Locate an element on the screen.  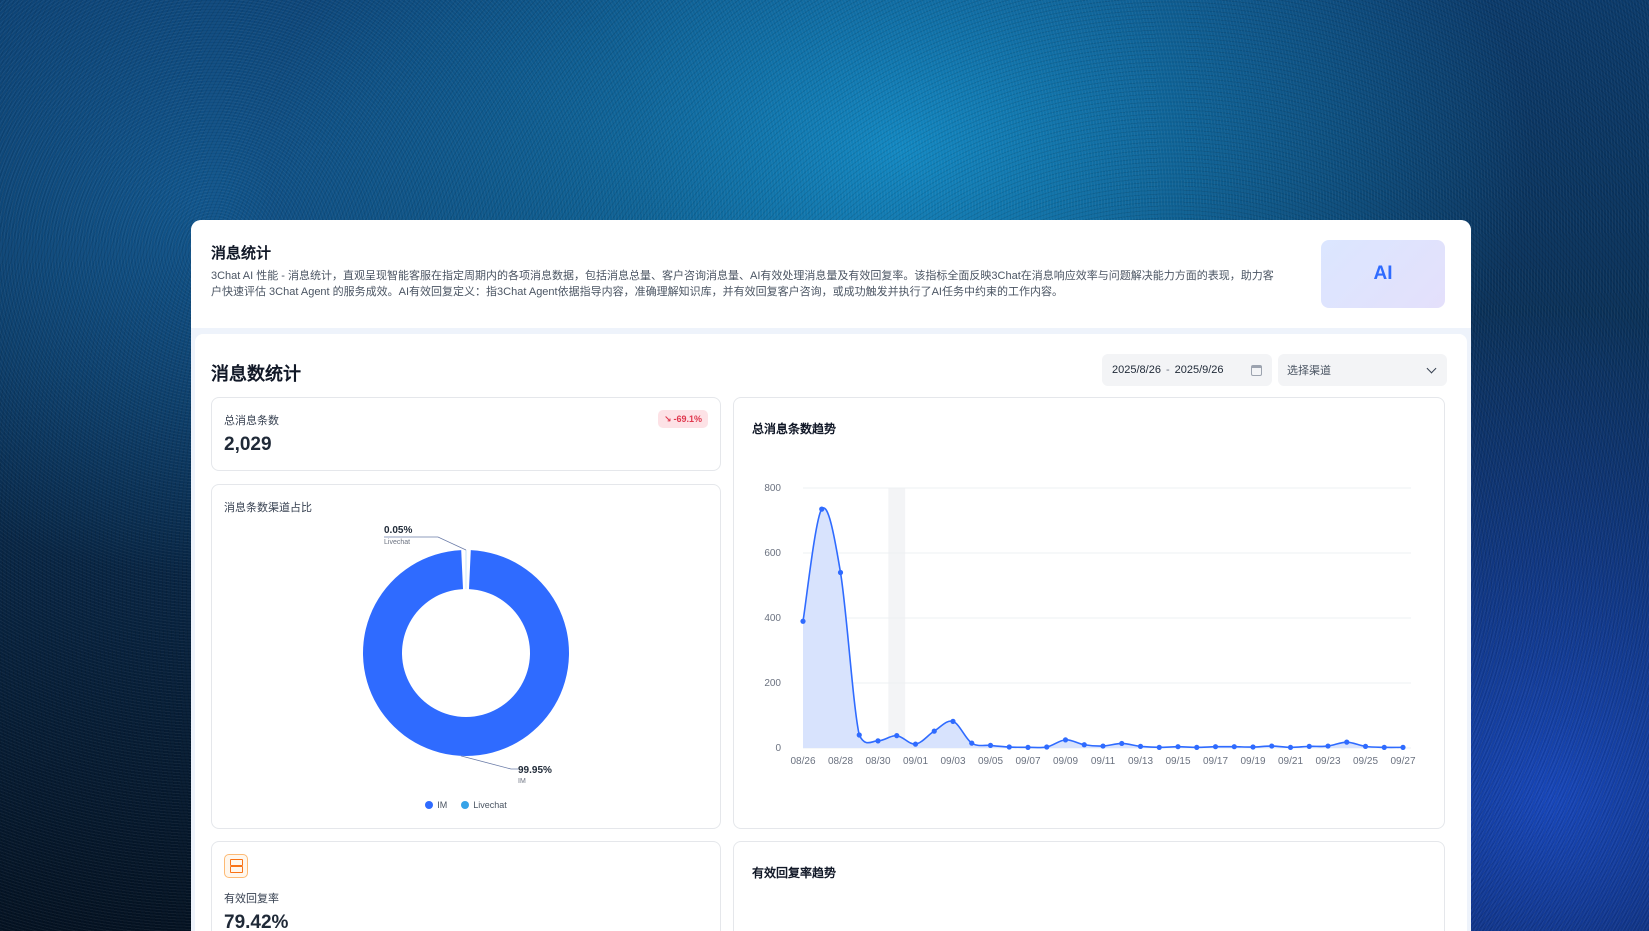
x-tick-label: 09/15 is located at coordinates (1177, 761).